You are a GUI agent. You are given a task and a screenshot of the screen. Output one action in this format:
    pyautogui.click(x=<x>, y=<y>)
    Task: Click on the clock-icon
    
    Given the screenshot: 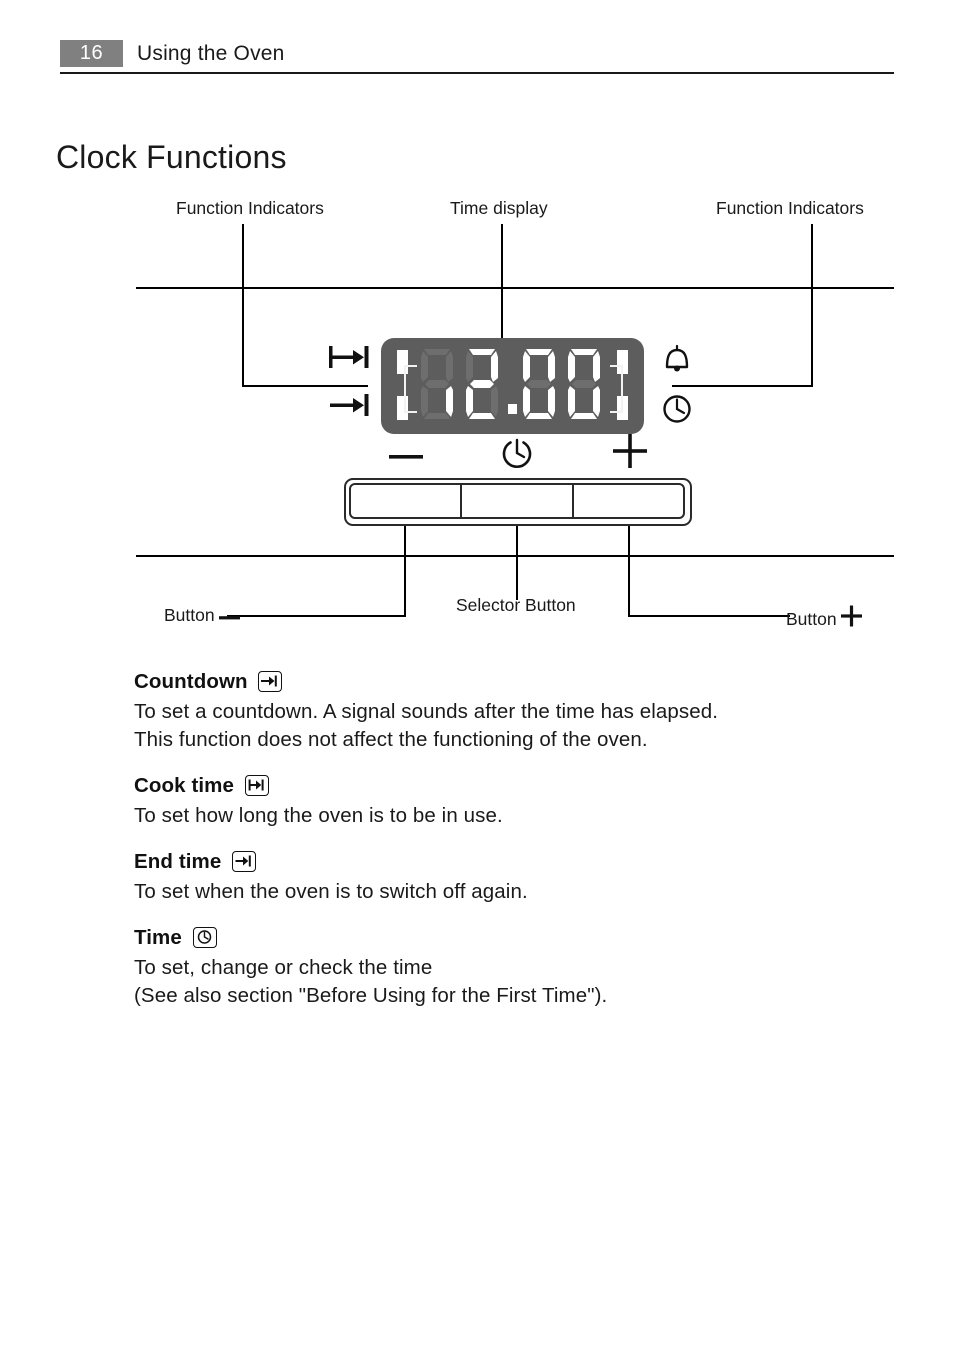 What is the action you would take?
    pyautogui.click(x=204, y=937)
    